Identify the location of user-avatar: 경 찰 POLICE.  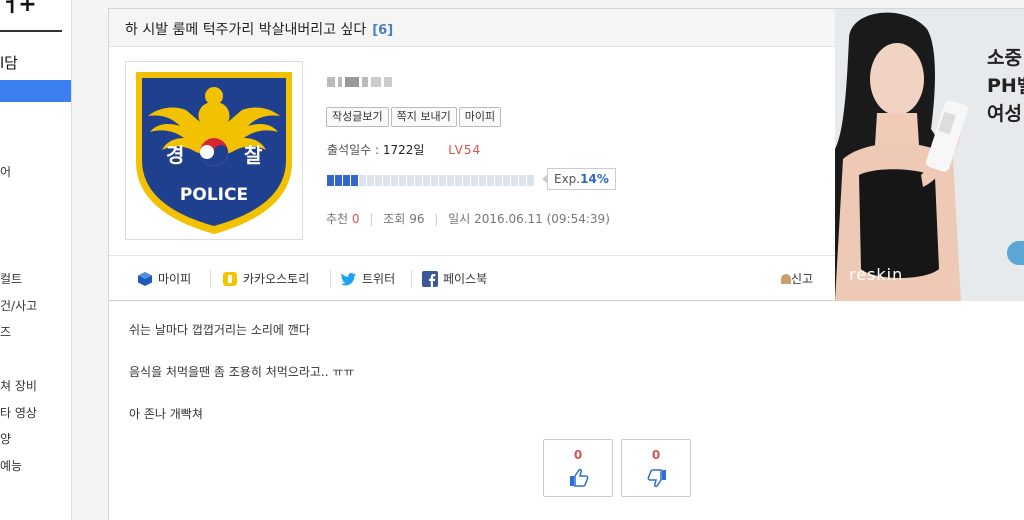
(214, 150).